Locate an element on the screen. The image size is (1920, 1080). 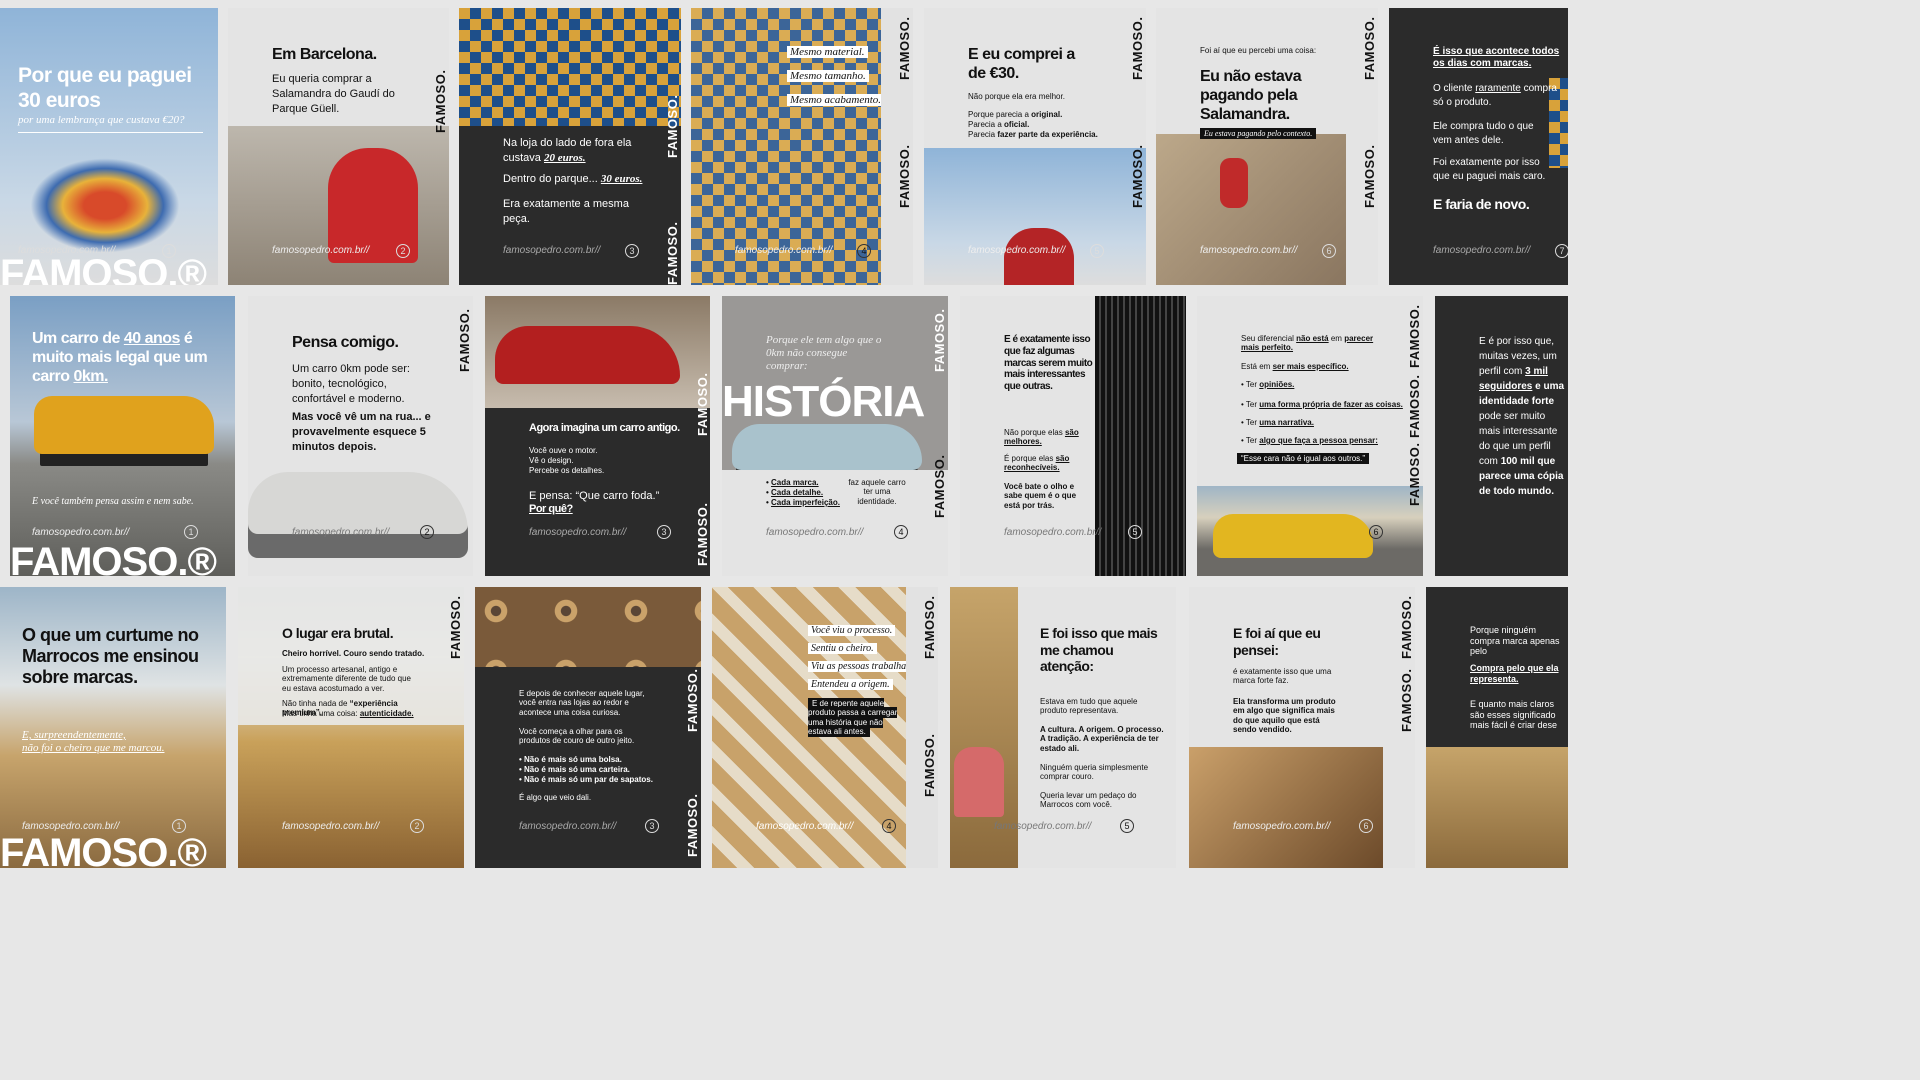
slide-number: 2 is located at coordinates (427, 532).